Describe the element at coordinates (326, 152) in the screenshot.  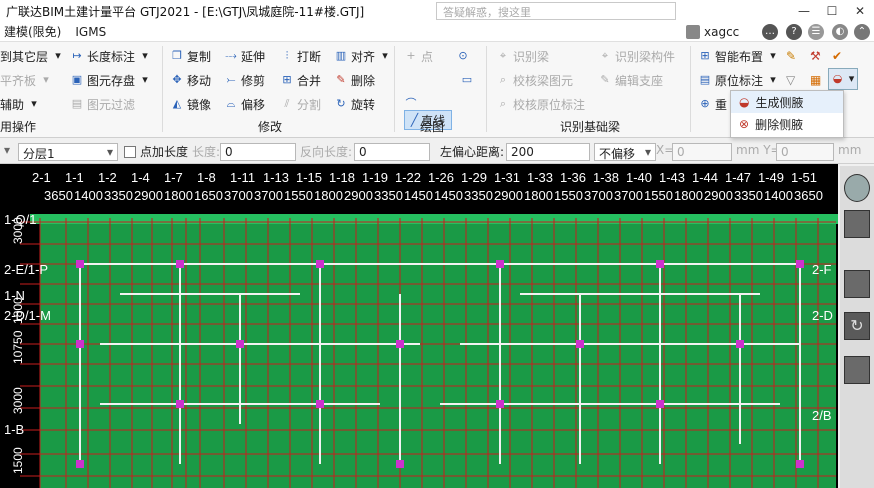
I see `reverse-length-label: 反向长度:` at that location.